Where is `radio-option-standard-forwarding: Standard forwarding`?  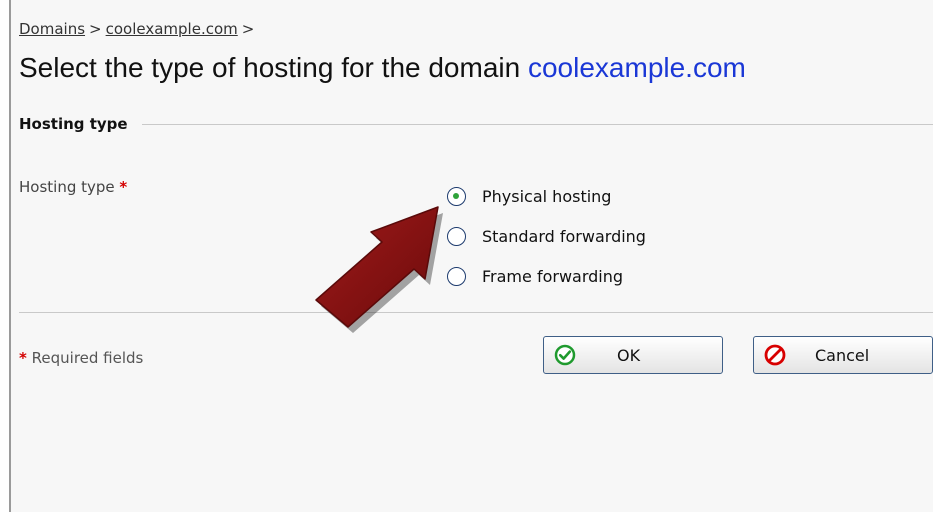
radio-option-standard-forwarding: Standard forwarding is located at coordinates (546, 236).